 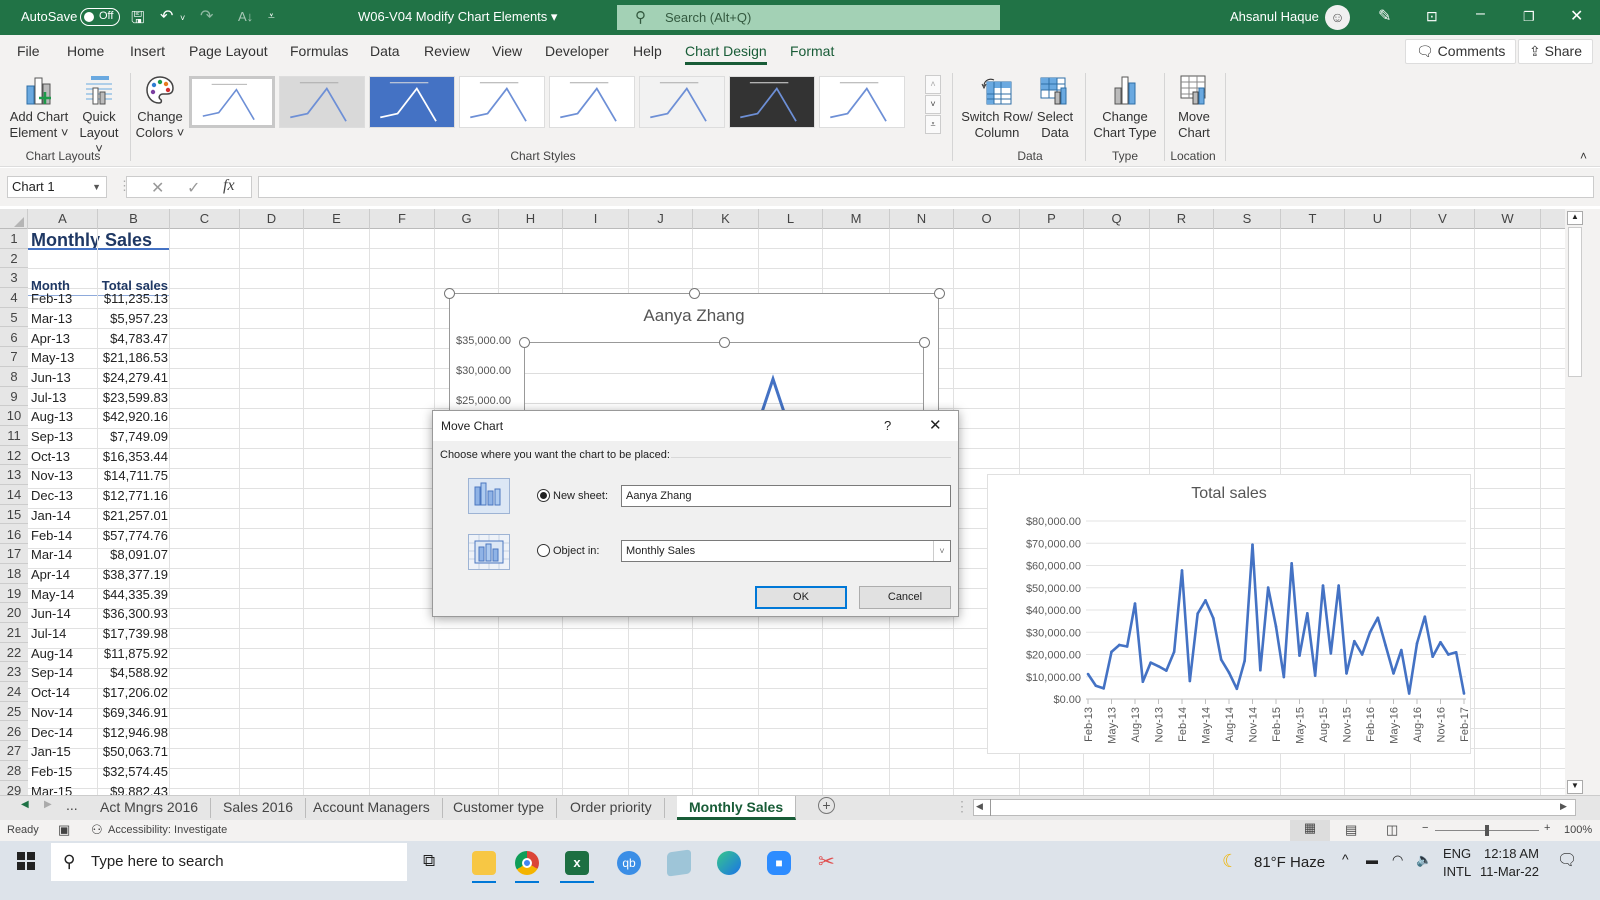 What do you see at coordinates (1424, 860) in the screenshot?
I see `volume-icon: 🔈` at bounding box center [1424, 860].